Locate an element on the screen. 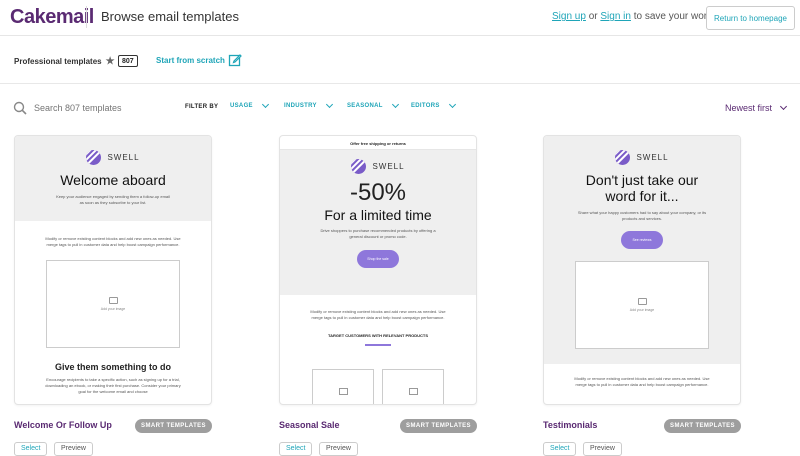 Image resolution: width=800 pixels, height=456 pixels. template-count-badge: 807 is located at coordinates (128, 61).